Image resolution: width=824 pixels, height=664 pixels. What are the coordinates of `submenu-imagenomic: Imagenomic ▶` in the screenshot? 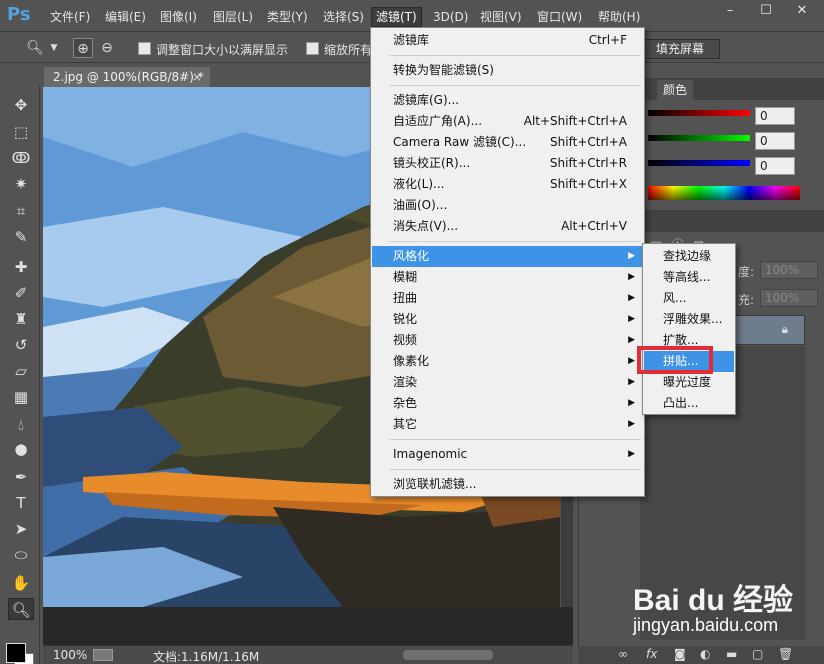 It's located at (507, 454).